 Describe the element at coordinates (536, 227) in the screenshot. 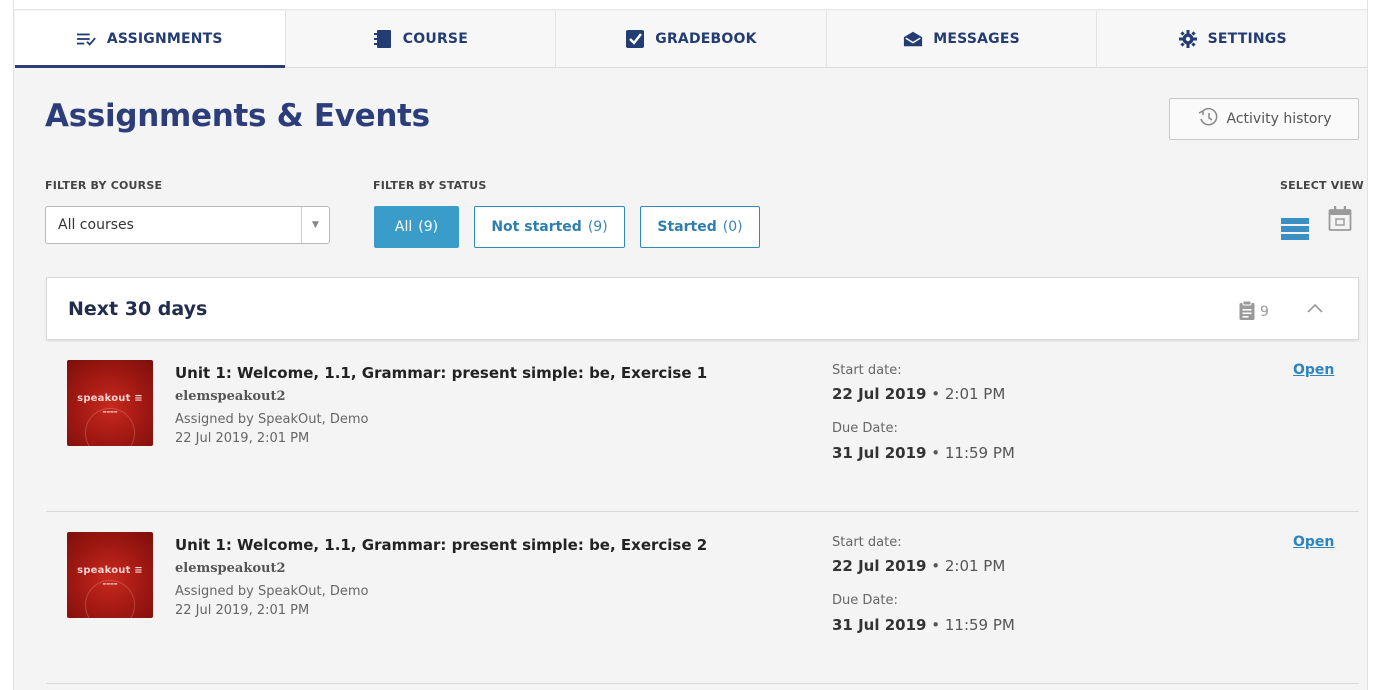

I see `status-label: Not started` at that location.